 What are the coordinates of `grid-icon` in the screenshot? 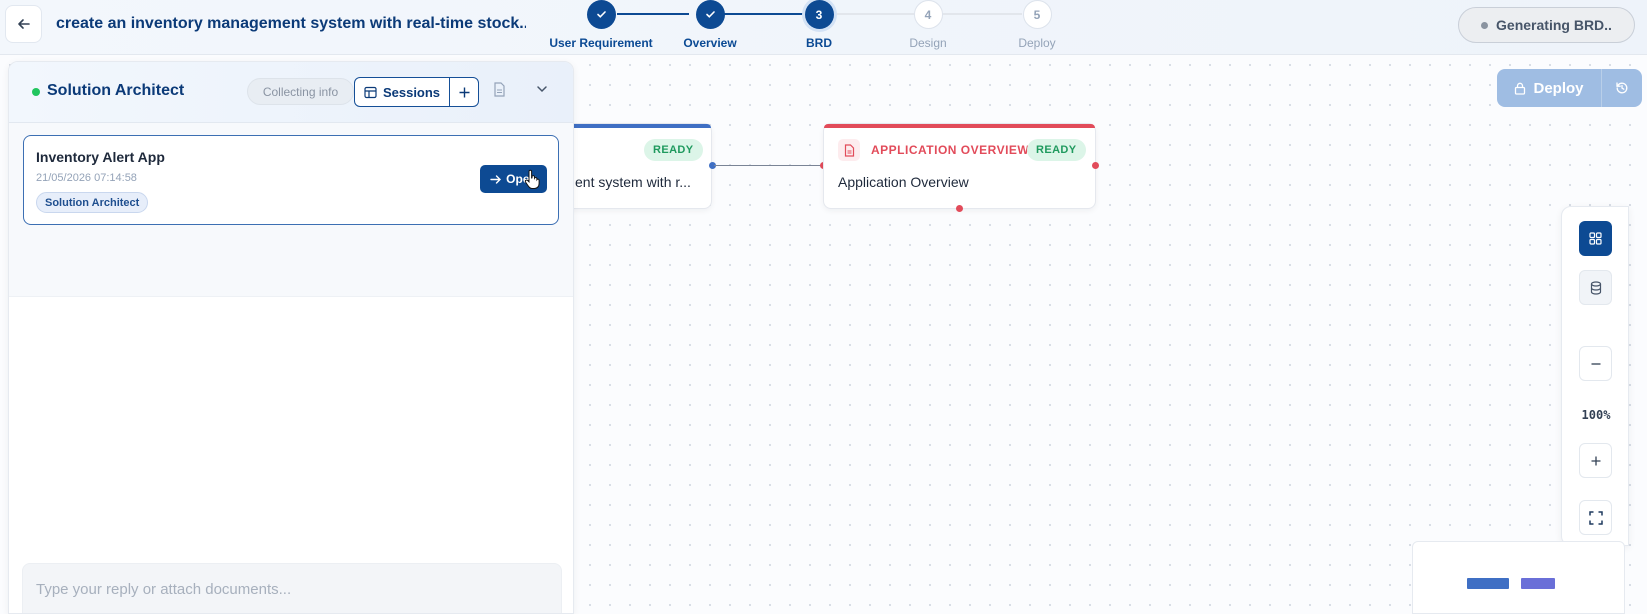 It's located at (1595, 238).